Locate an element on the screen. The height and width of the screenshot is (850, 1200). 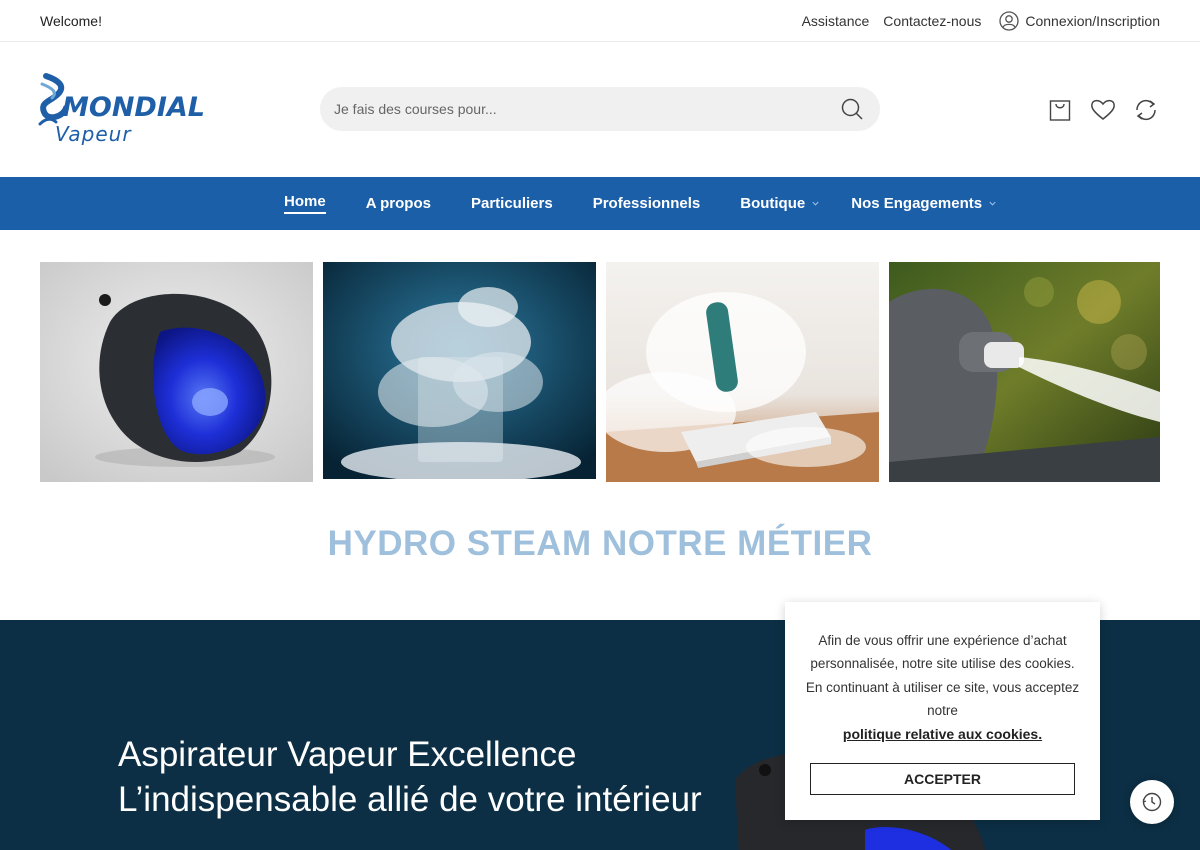
search-bar is located at coordinates (600, 109).